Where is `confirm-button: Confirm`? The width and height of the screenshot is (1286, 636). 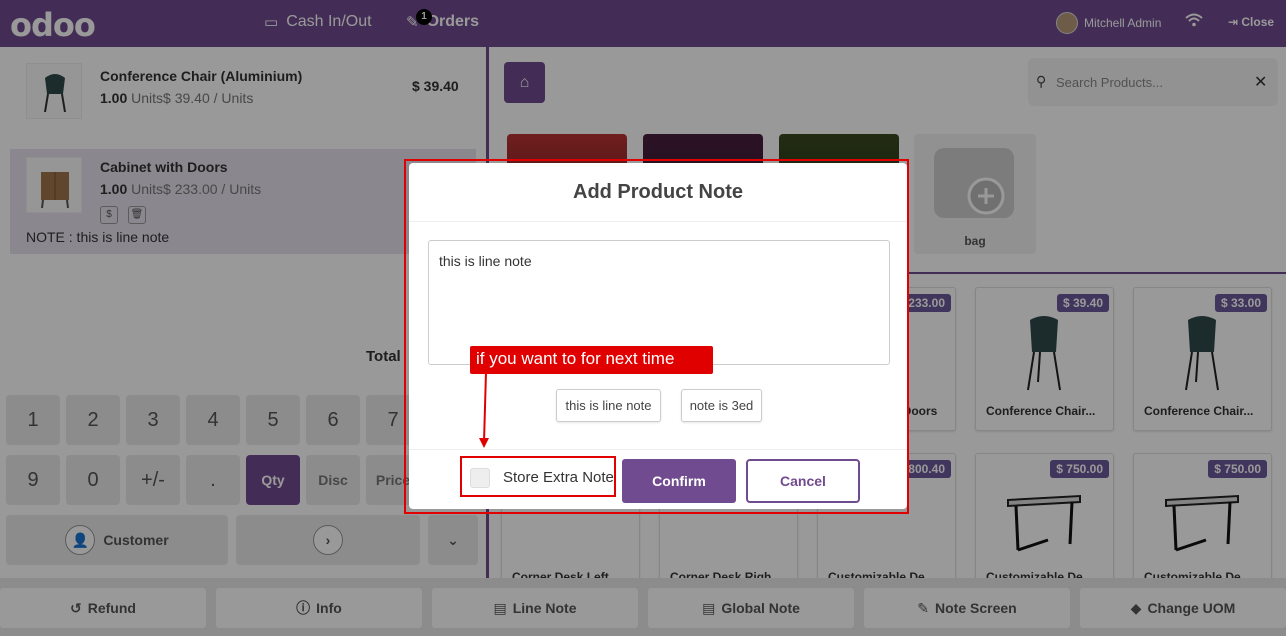 confirm-button: Confirm is located at coordinates (679, 481).